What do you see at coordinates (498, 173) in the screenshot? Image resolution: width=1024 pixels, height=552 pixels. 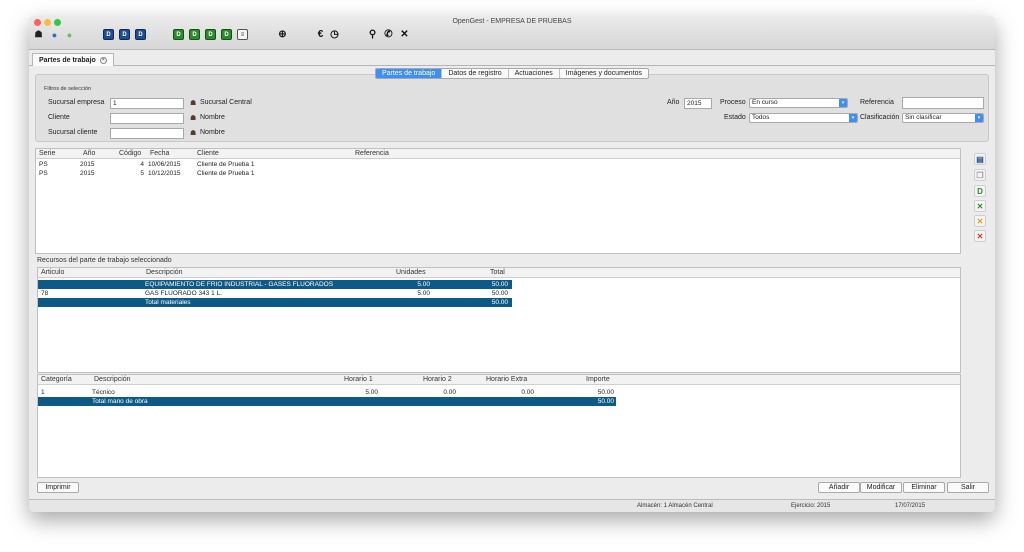 I see `table-row: PS 2015 5 10/12/2015 Cliente de Prueba 1` at bounding box center [498, 173].